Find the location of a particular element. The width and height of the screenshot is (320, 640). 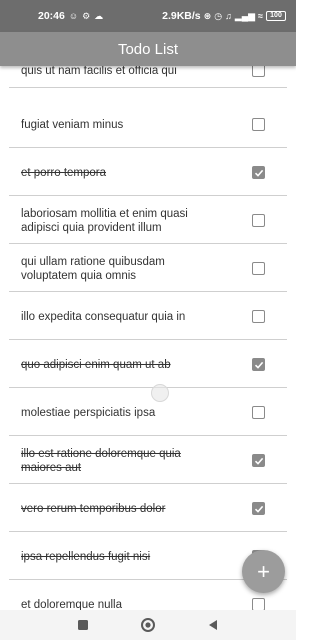

notification-icon: ☺ is located at coordinates (73, 15).